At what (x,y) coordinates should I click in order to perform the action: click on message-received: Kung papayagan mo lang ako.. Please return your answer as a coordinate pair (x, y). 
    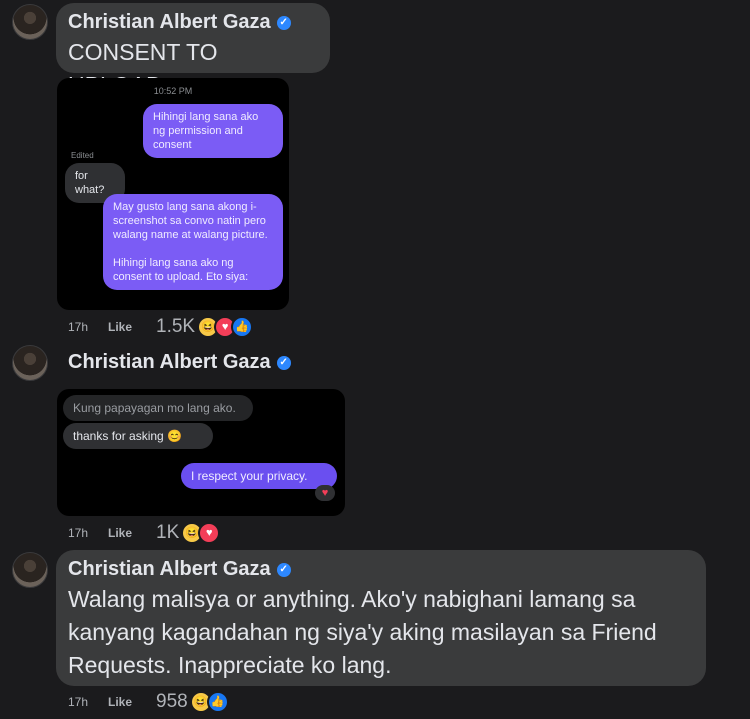
    Looking at the image, I should click on (158, 408).